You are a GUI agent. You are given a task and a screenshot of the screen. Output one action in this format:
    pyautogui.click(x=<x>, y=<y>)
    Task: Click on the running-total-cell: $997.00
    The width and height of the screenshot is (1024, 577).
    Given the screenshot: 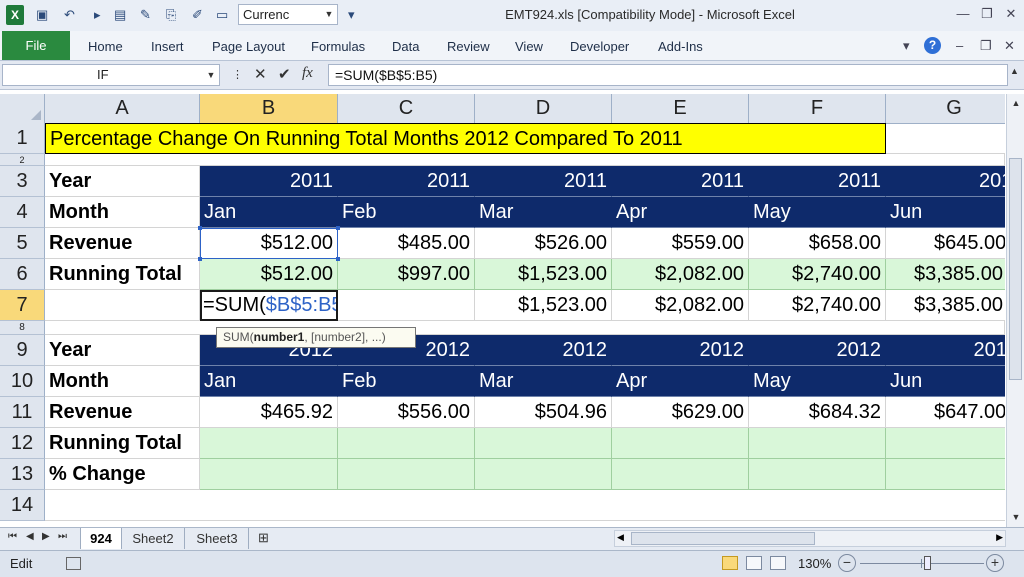 What is the action you would take?
    pyautogui.click(x=406, y=274)
    